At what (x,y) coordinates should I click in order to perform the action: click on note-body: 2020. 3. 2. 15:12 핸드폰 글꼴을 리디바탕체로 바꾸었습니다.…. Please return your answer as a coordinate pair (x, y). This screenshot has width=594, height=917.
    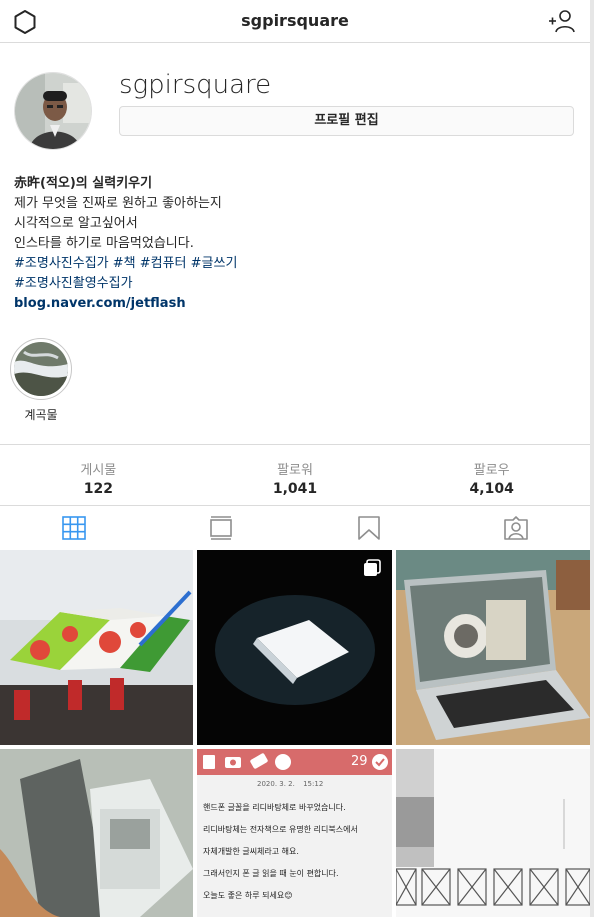
    Looking at the image, I should click on (294, 846).